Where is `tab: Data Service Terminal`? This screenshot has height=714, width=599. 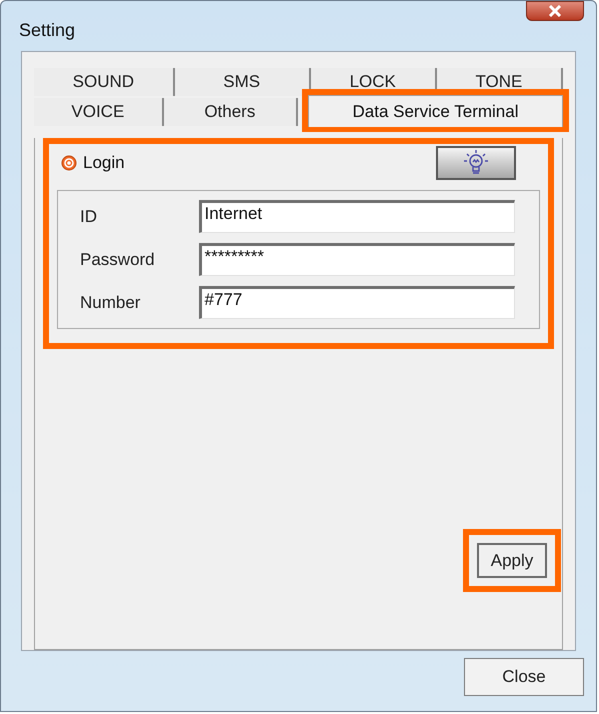
tab: Data Service Terminal is located at coordinates (435, 111).